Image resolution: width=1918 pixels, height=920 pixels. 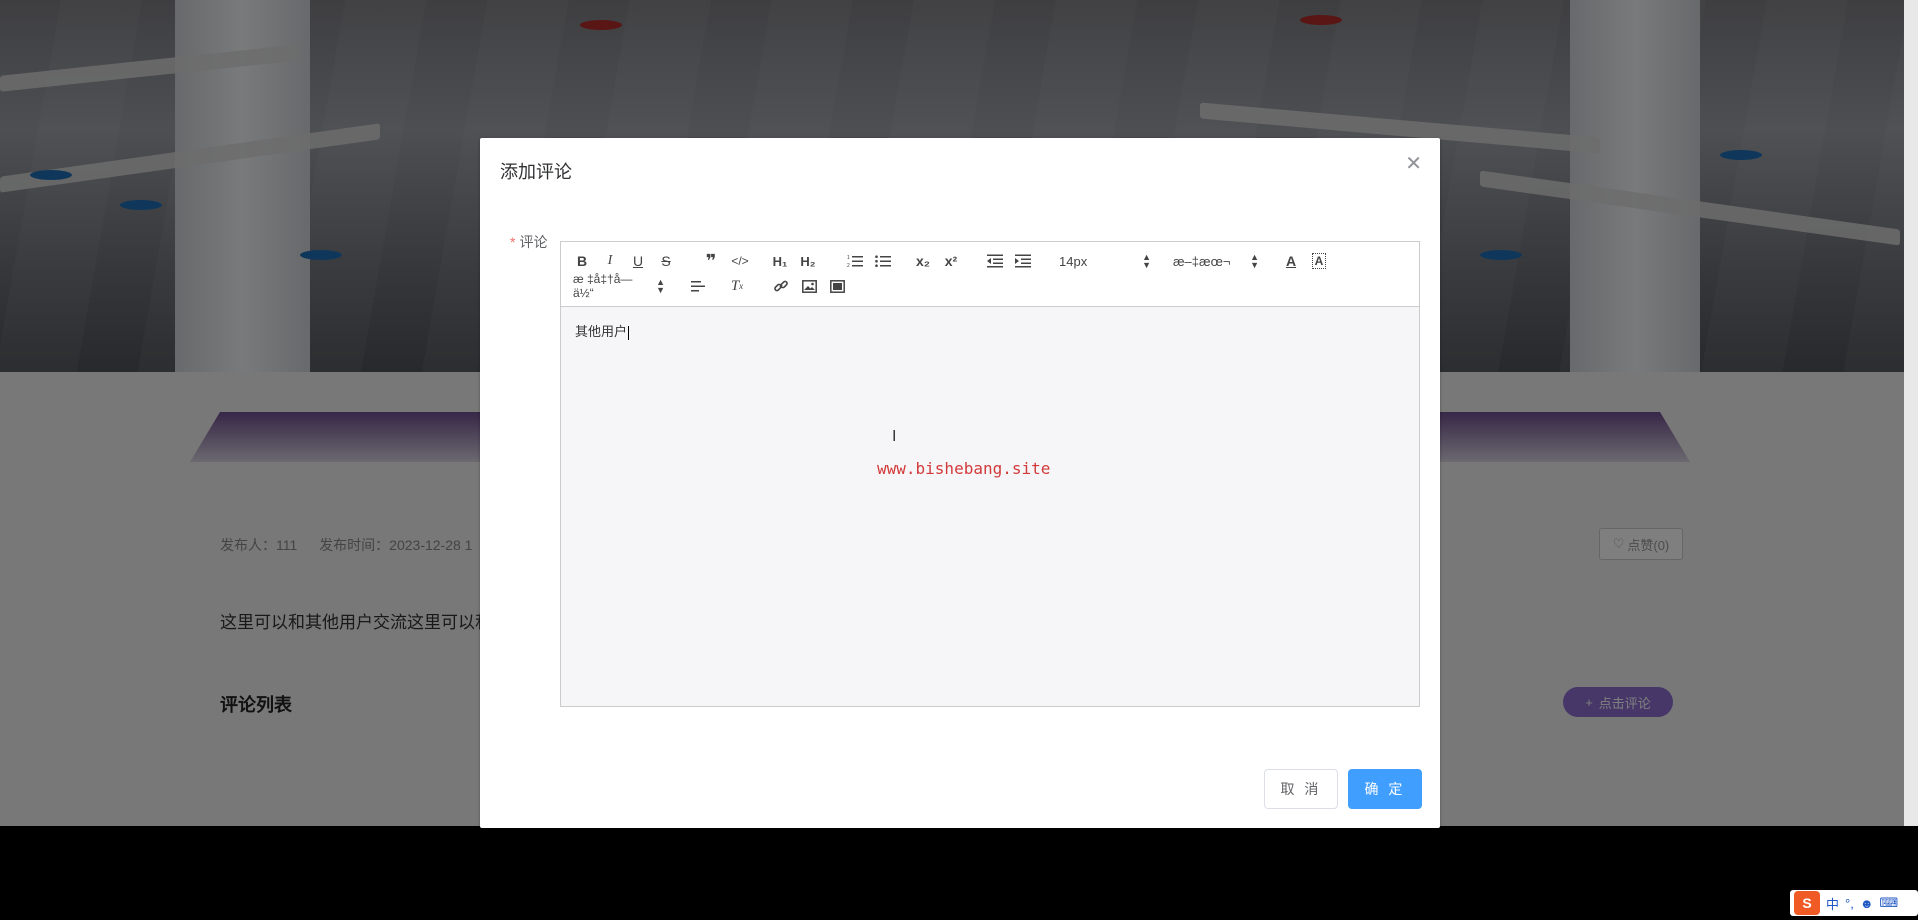 I want to click on font-size-value: 14px, so click(x=1073, y=261).